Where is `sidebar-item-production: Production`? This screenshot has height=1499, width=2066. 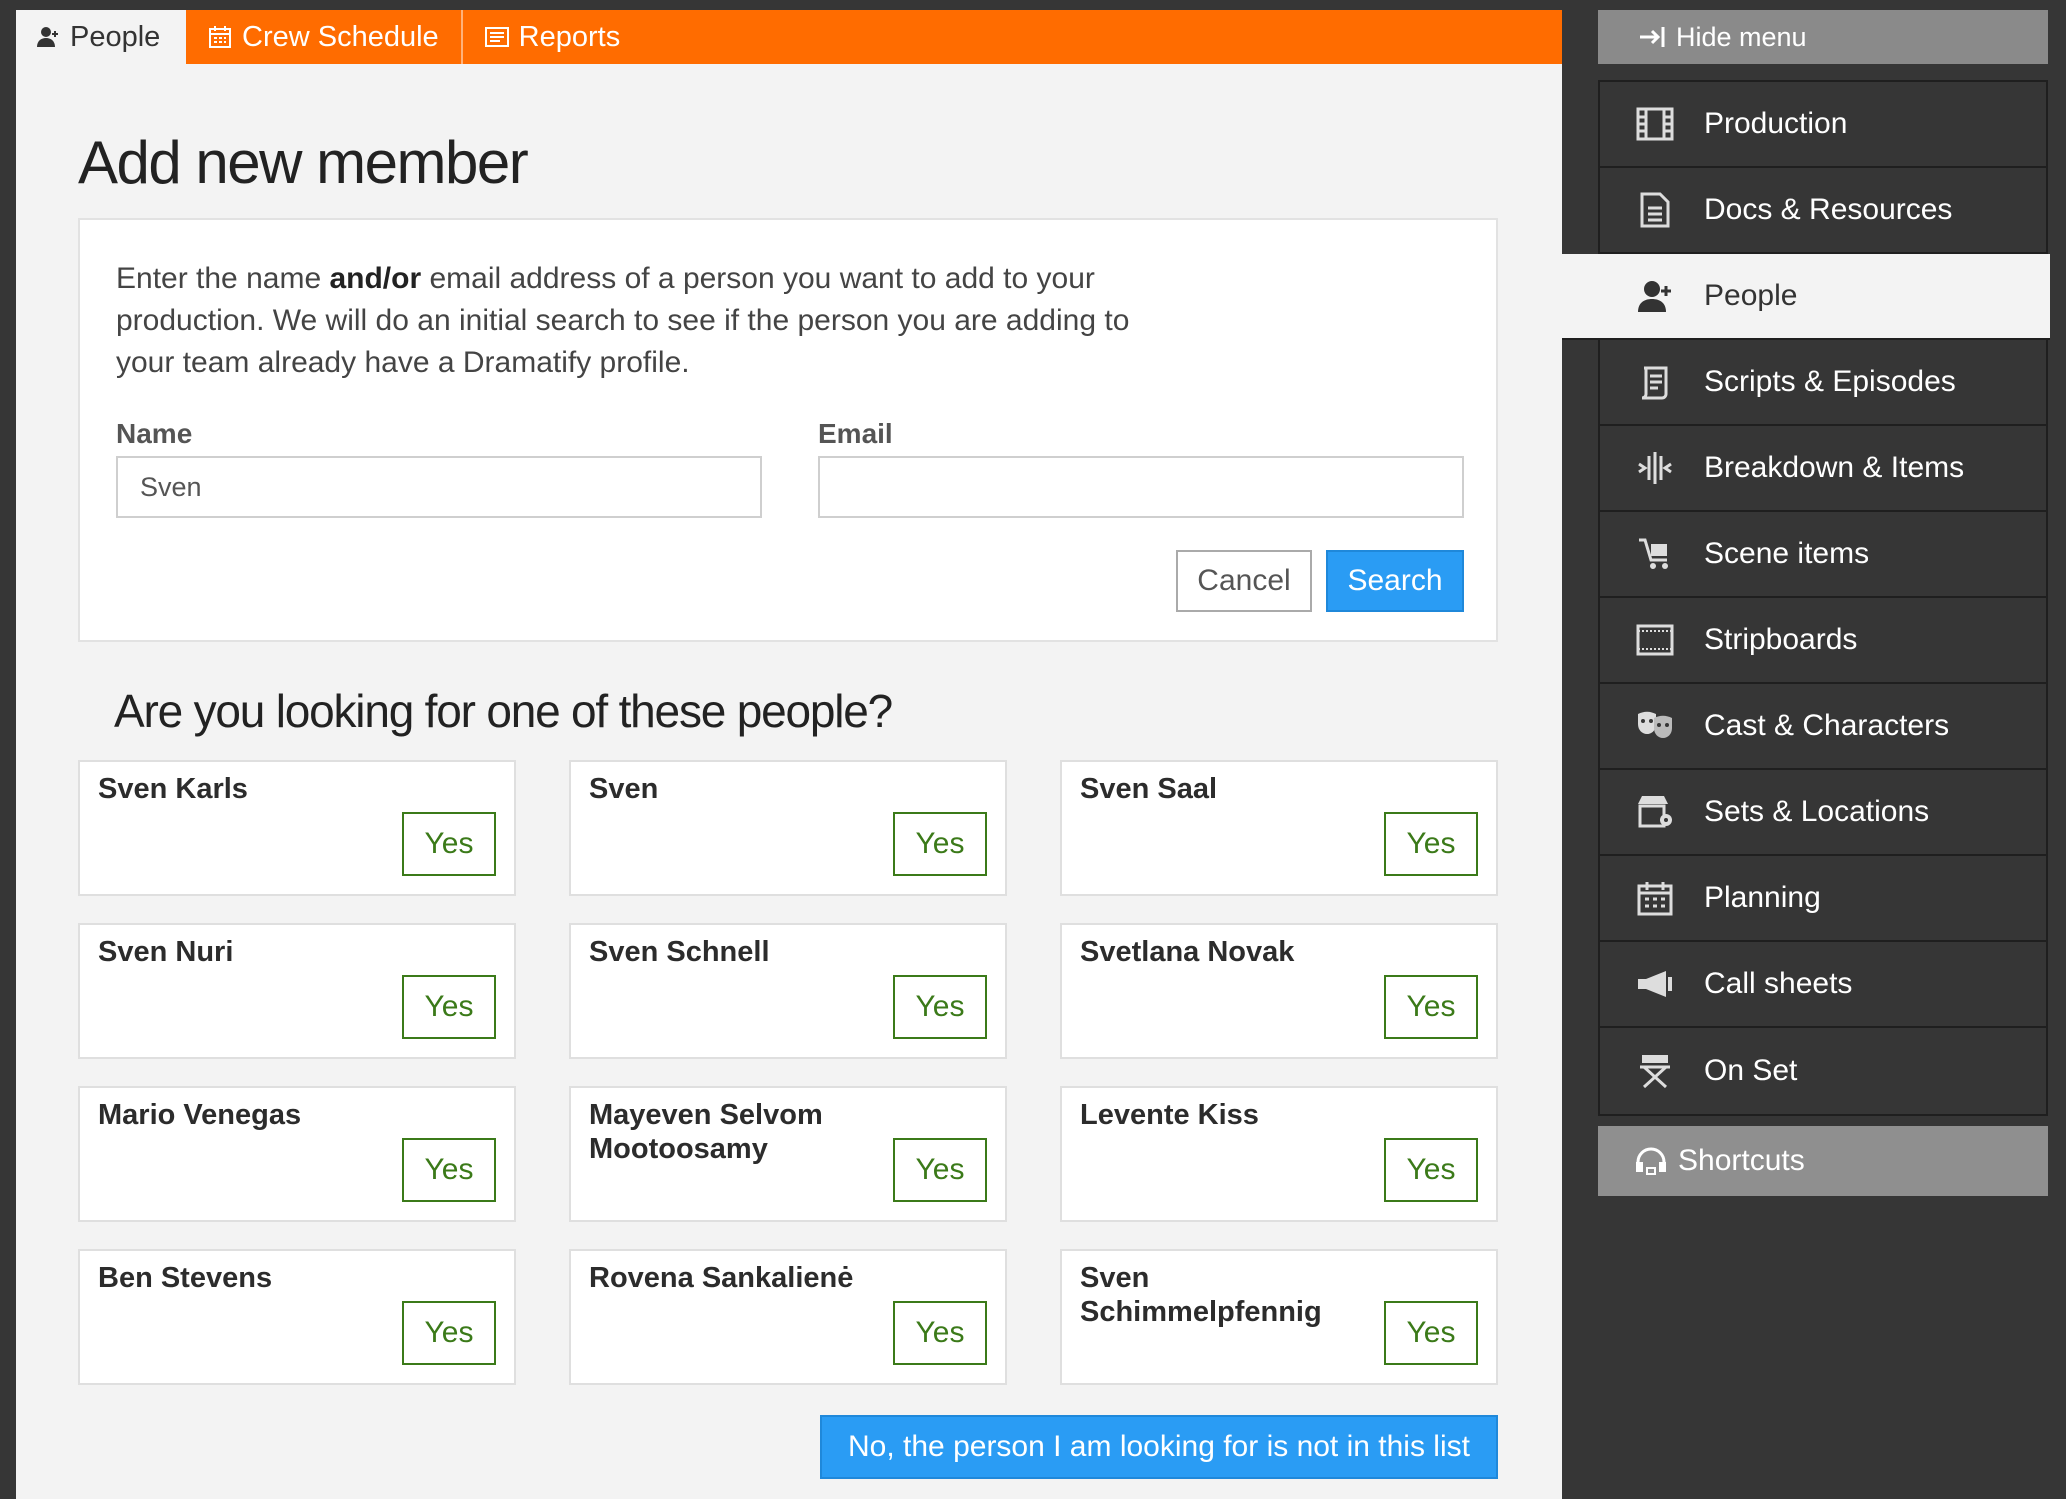
sidebar-item-production: Production is located at coordinates (1823, 125).